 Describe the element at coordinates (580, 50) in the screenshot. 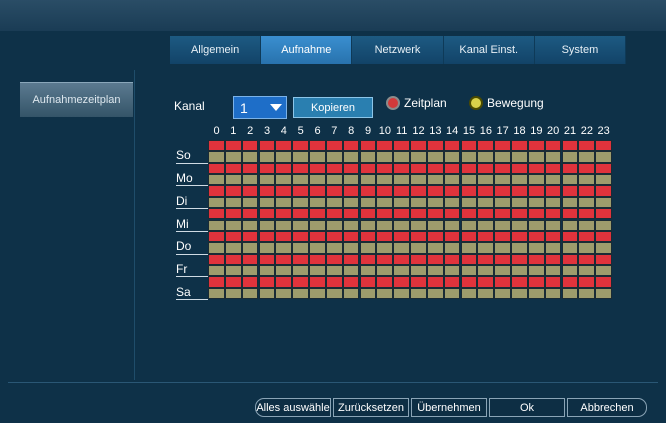

I see `tab-system: System` at that location.